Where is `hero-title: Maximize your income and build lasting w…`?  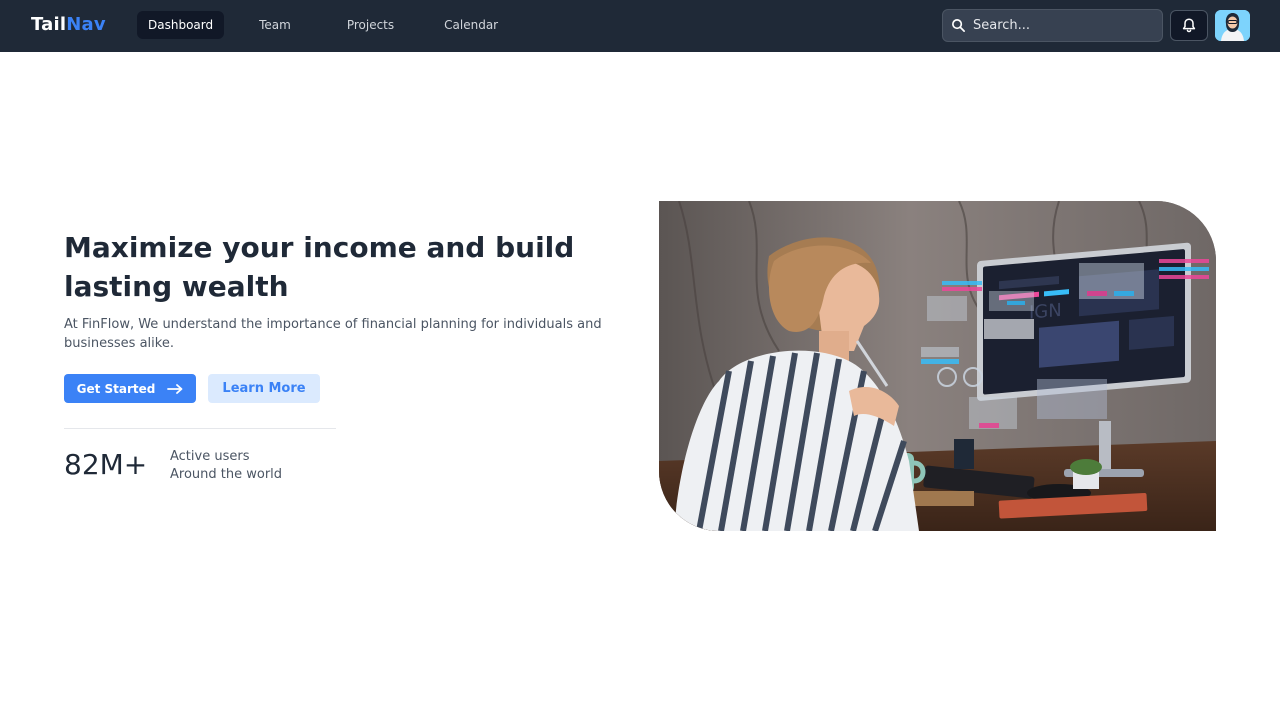 hero-title: Maximize your income and build lasting w… is located at coordinates (319, 267).